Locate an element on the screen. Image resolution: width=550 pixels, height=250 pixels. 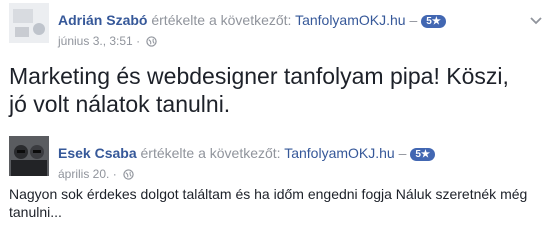
review-meta: június 3., 3:51 · is located at coordinates (108, 42).